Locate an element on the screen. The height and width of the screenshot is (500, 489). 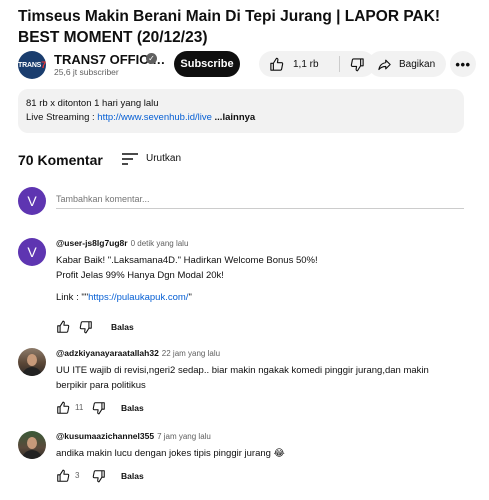
avatar: V is located at coordinates (32, 252).